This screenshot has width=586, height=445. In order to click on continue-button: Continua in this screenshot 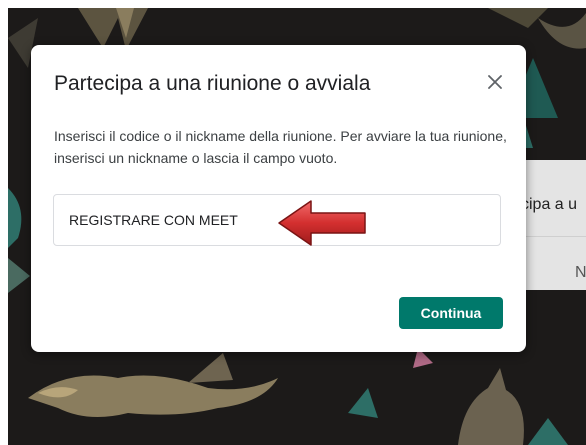, I will do `click(451, 313)`.